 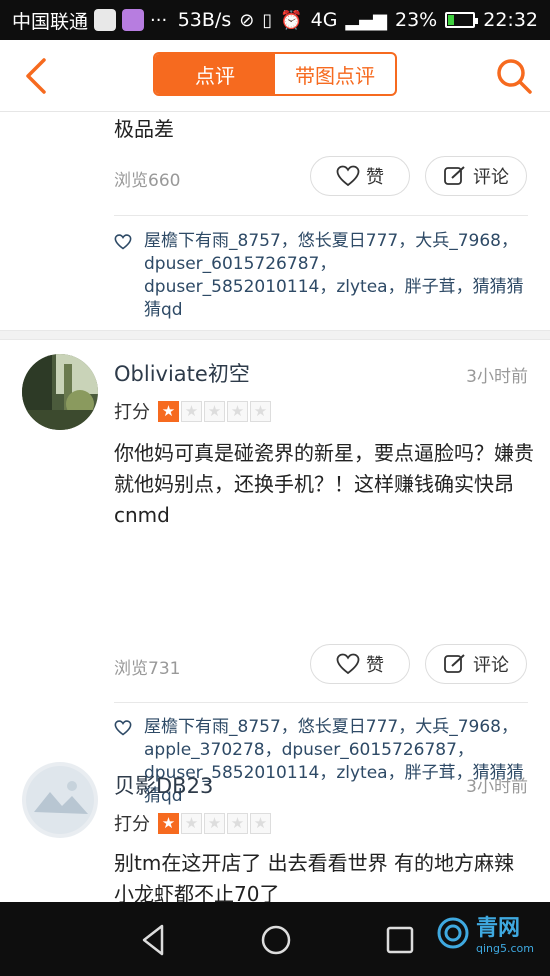 I want to click on home-nav-icon, so click(x=276, y=940).